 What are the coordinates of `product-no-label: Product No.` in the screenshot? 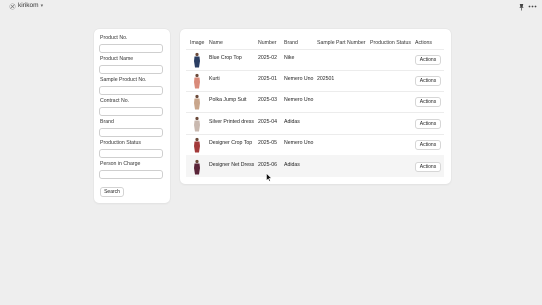 It's located at (114, 38).